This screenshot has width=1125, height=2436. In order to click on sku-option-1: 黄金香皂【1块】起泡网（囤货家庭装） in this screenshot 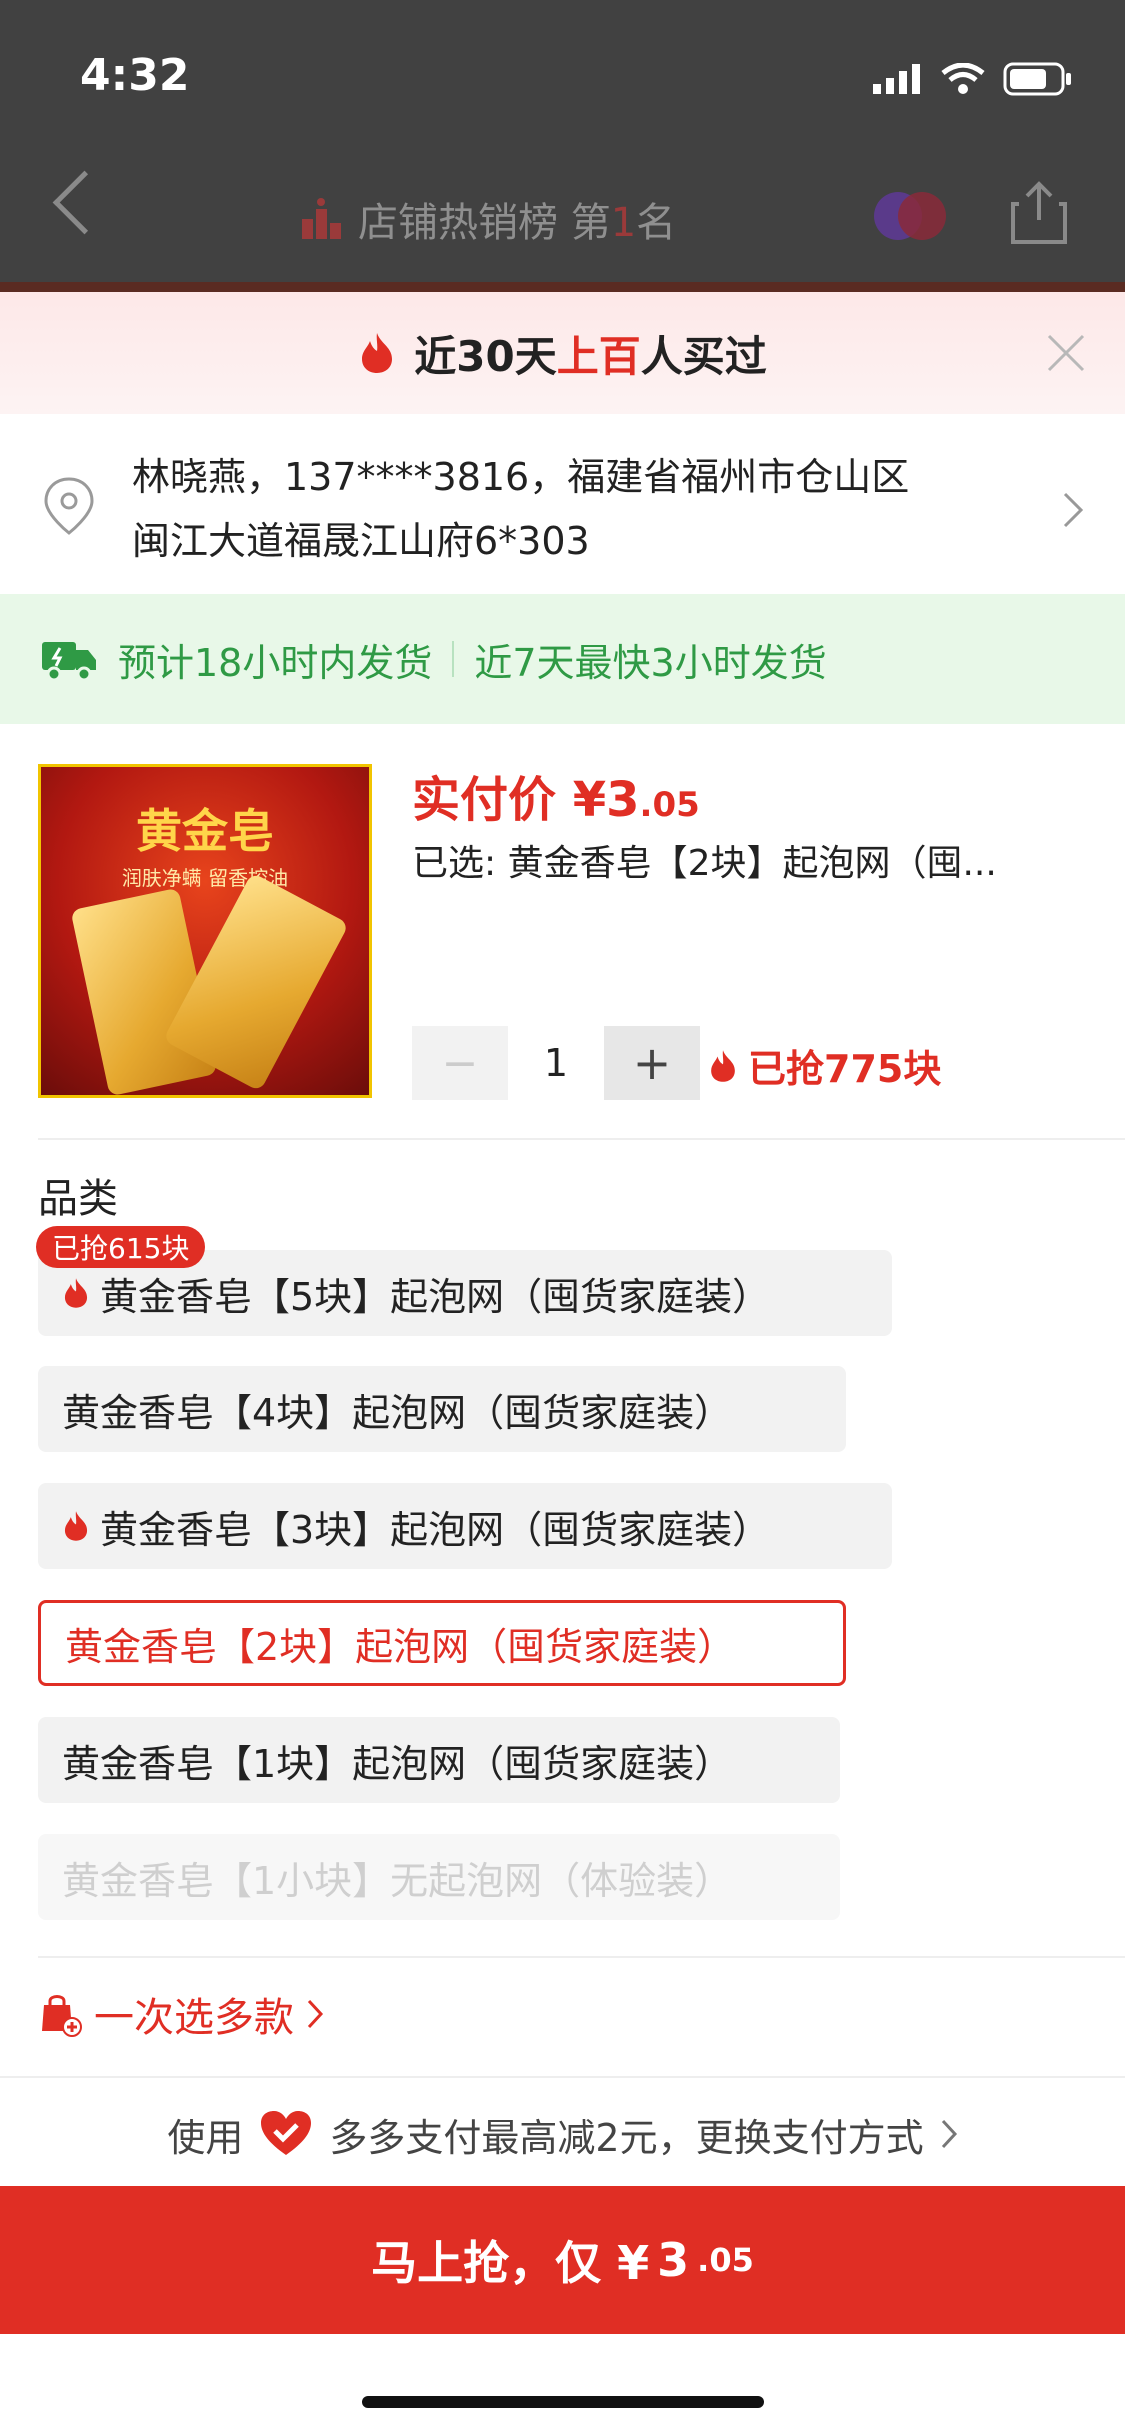, I will do `click(439, 1760)`.